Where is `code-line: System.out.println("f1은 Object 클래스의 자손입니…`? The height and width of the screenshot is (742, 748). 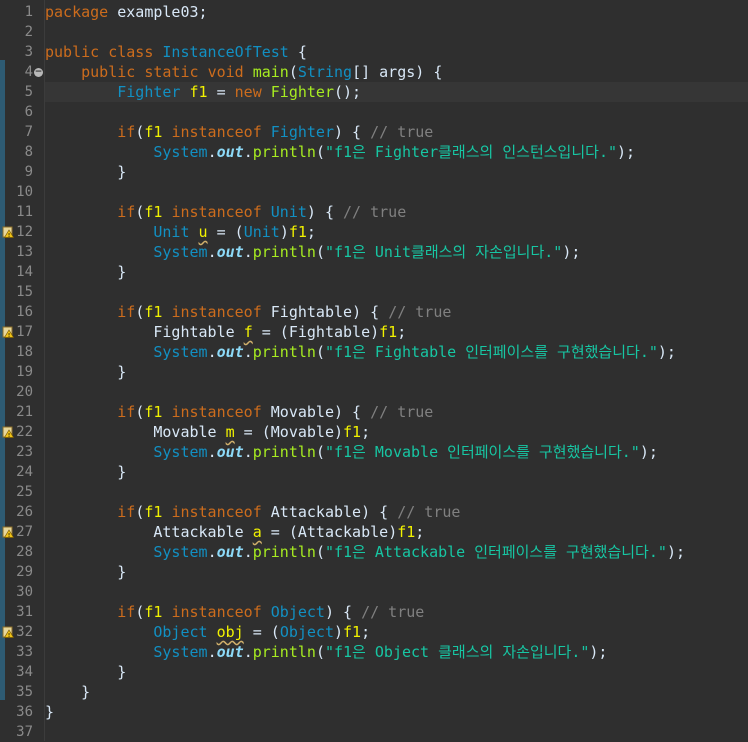
code-line: System.out.println("f1은 Object 클래스의 자손입니… is located at coordinates (396, 652).